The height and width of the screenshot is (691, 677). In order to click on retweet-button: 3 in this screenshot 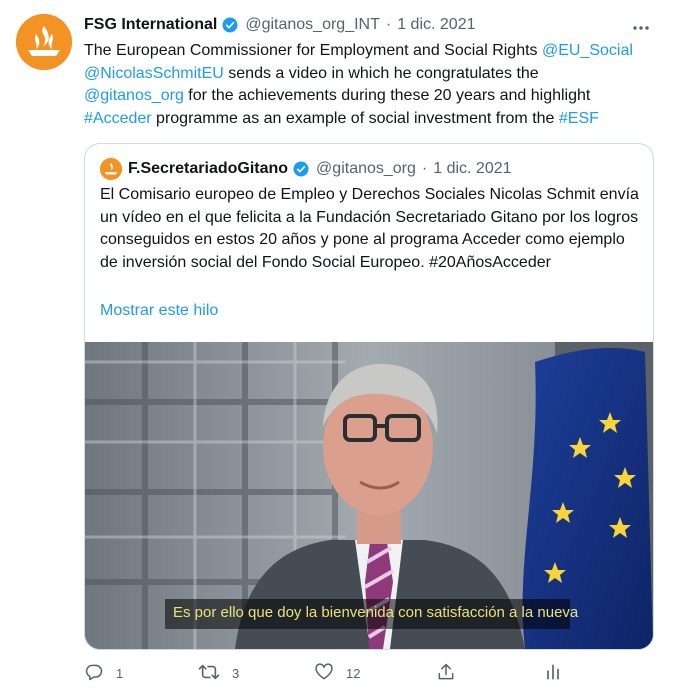, I will do `click(218, 673)`.